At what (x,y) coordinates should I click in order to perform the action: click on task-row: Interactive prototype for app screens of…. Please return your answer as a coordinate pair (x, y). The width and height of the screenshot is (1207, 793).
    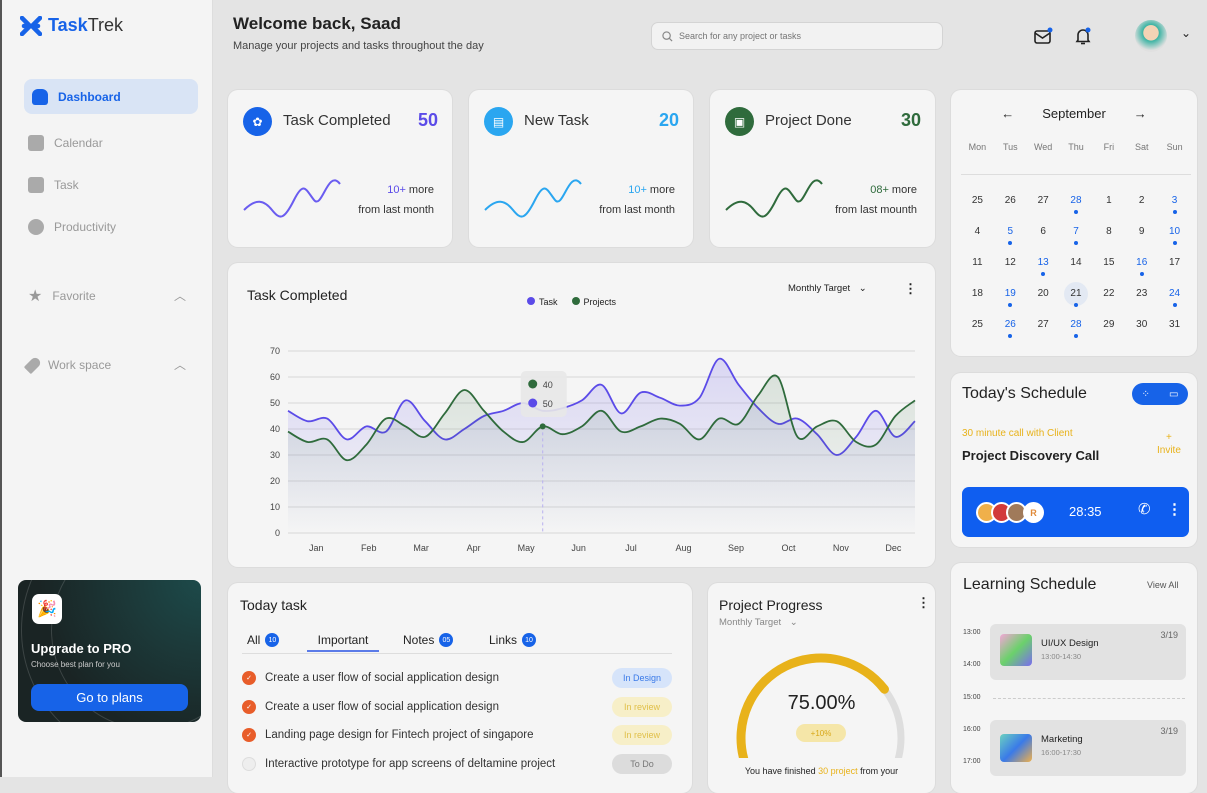
    Looking at the image, I should click on (457, 764).